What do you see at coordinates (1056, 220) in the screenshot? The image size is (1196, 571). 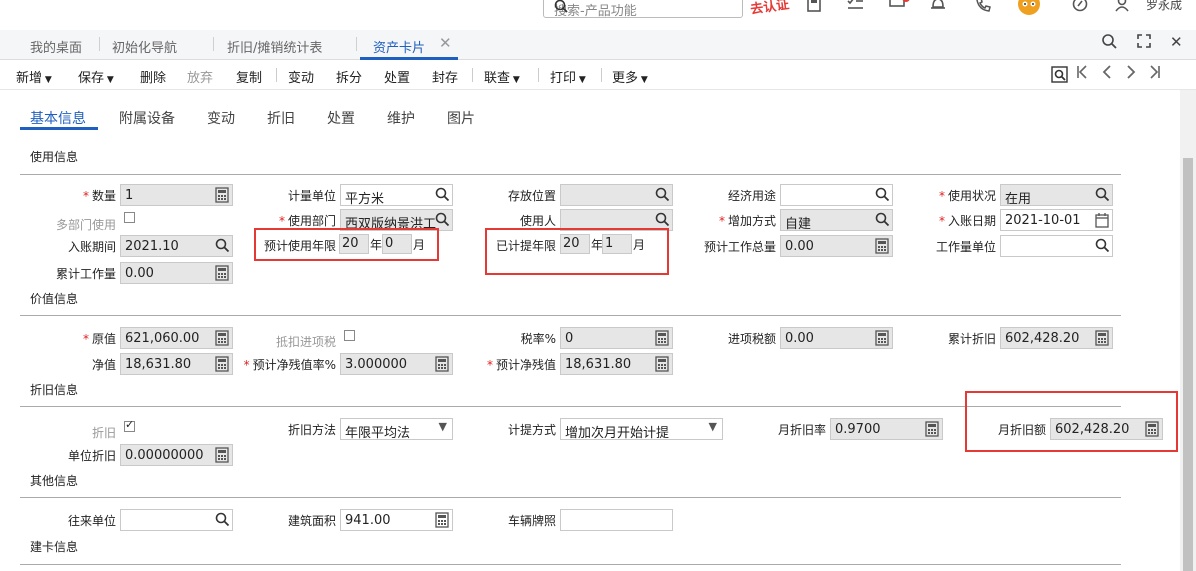 I see `entry-date-field: 2021-10-01` at bounding box center [1056, 220].